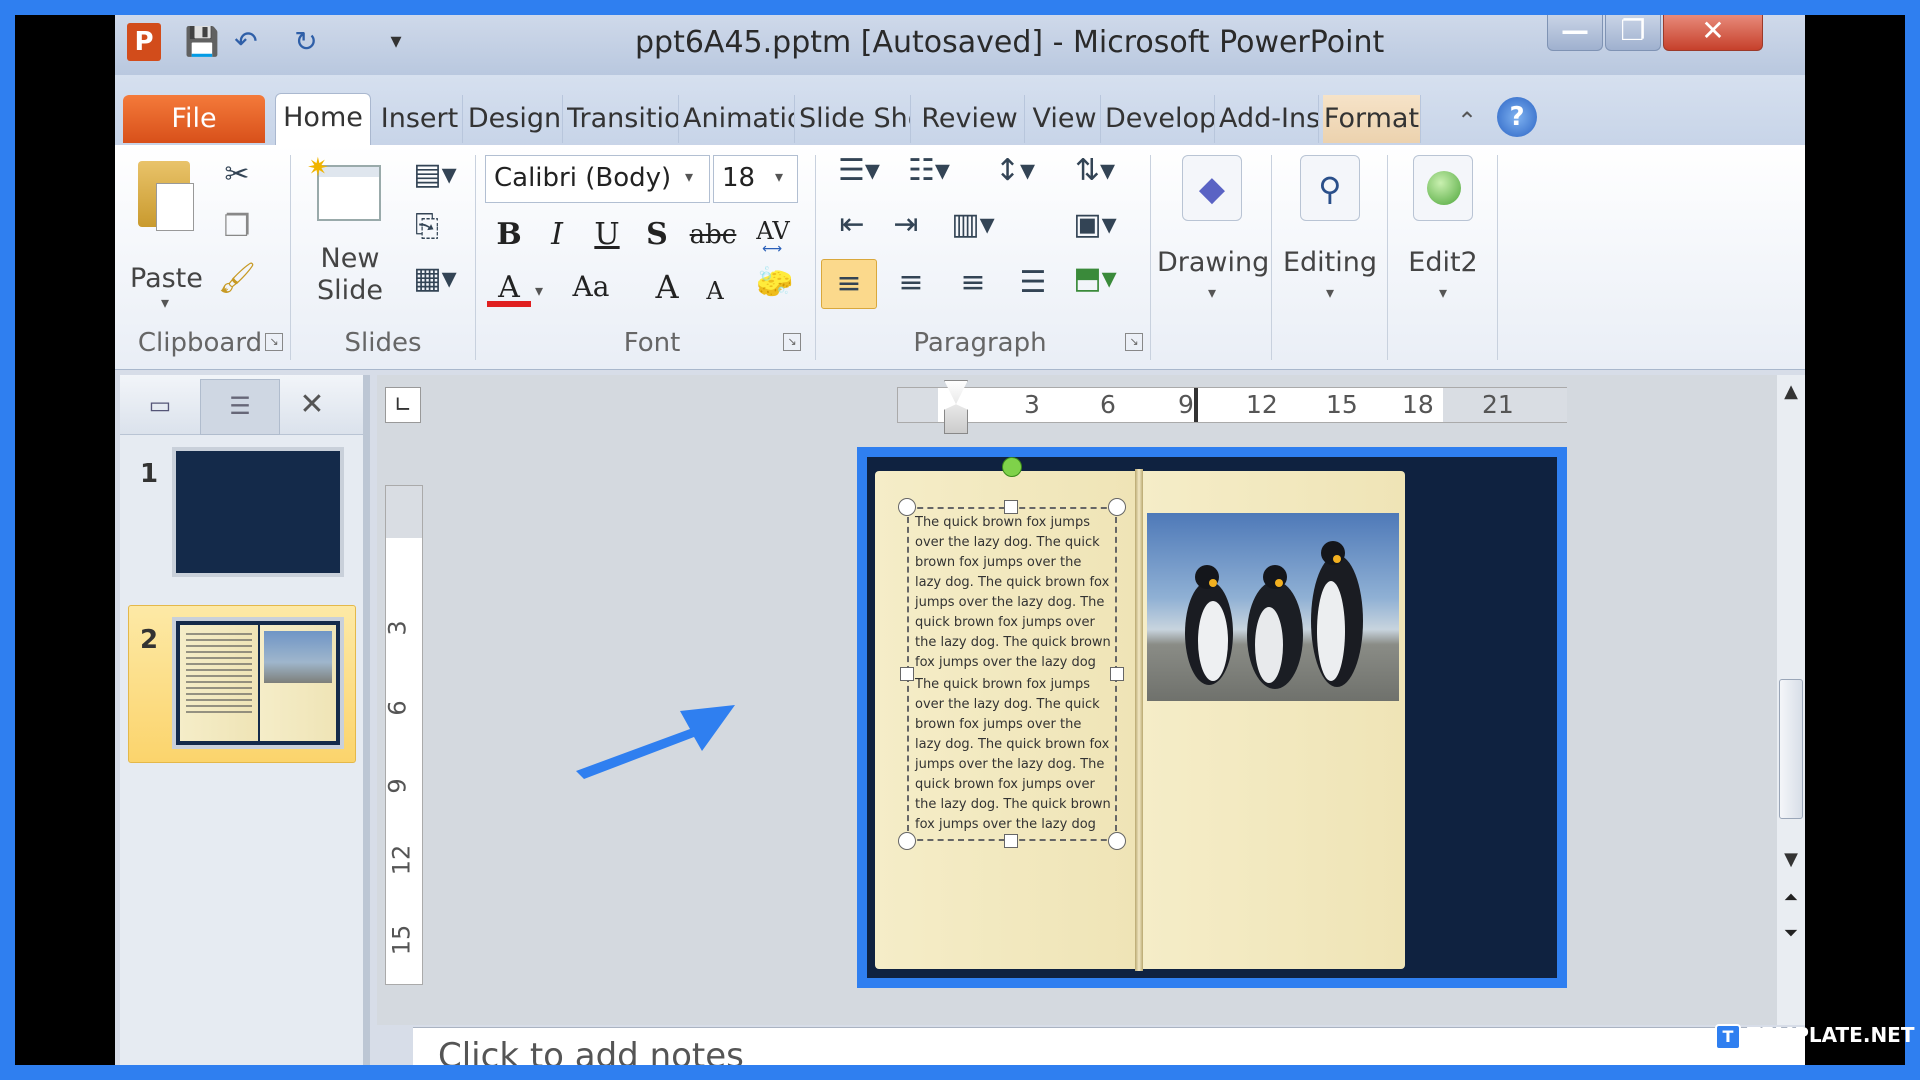 The image size is (1920, 1080). Describe the element at coordinates (623, 119) in the screenshot. I see `tab-transitions: Transitio` at that location.